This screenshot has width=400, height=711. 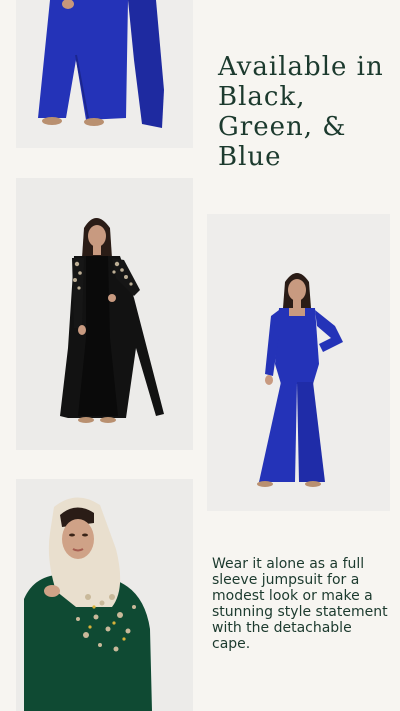 I want to click on headline-line-2: Black,, so click(x=262, y=97).